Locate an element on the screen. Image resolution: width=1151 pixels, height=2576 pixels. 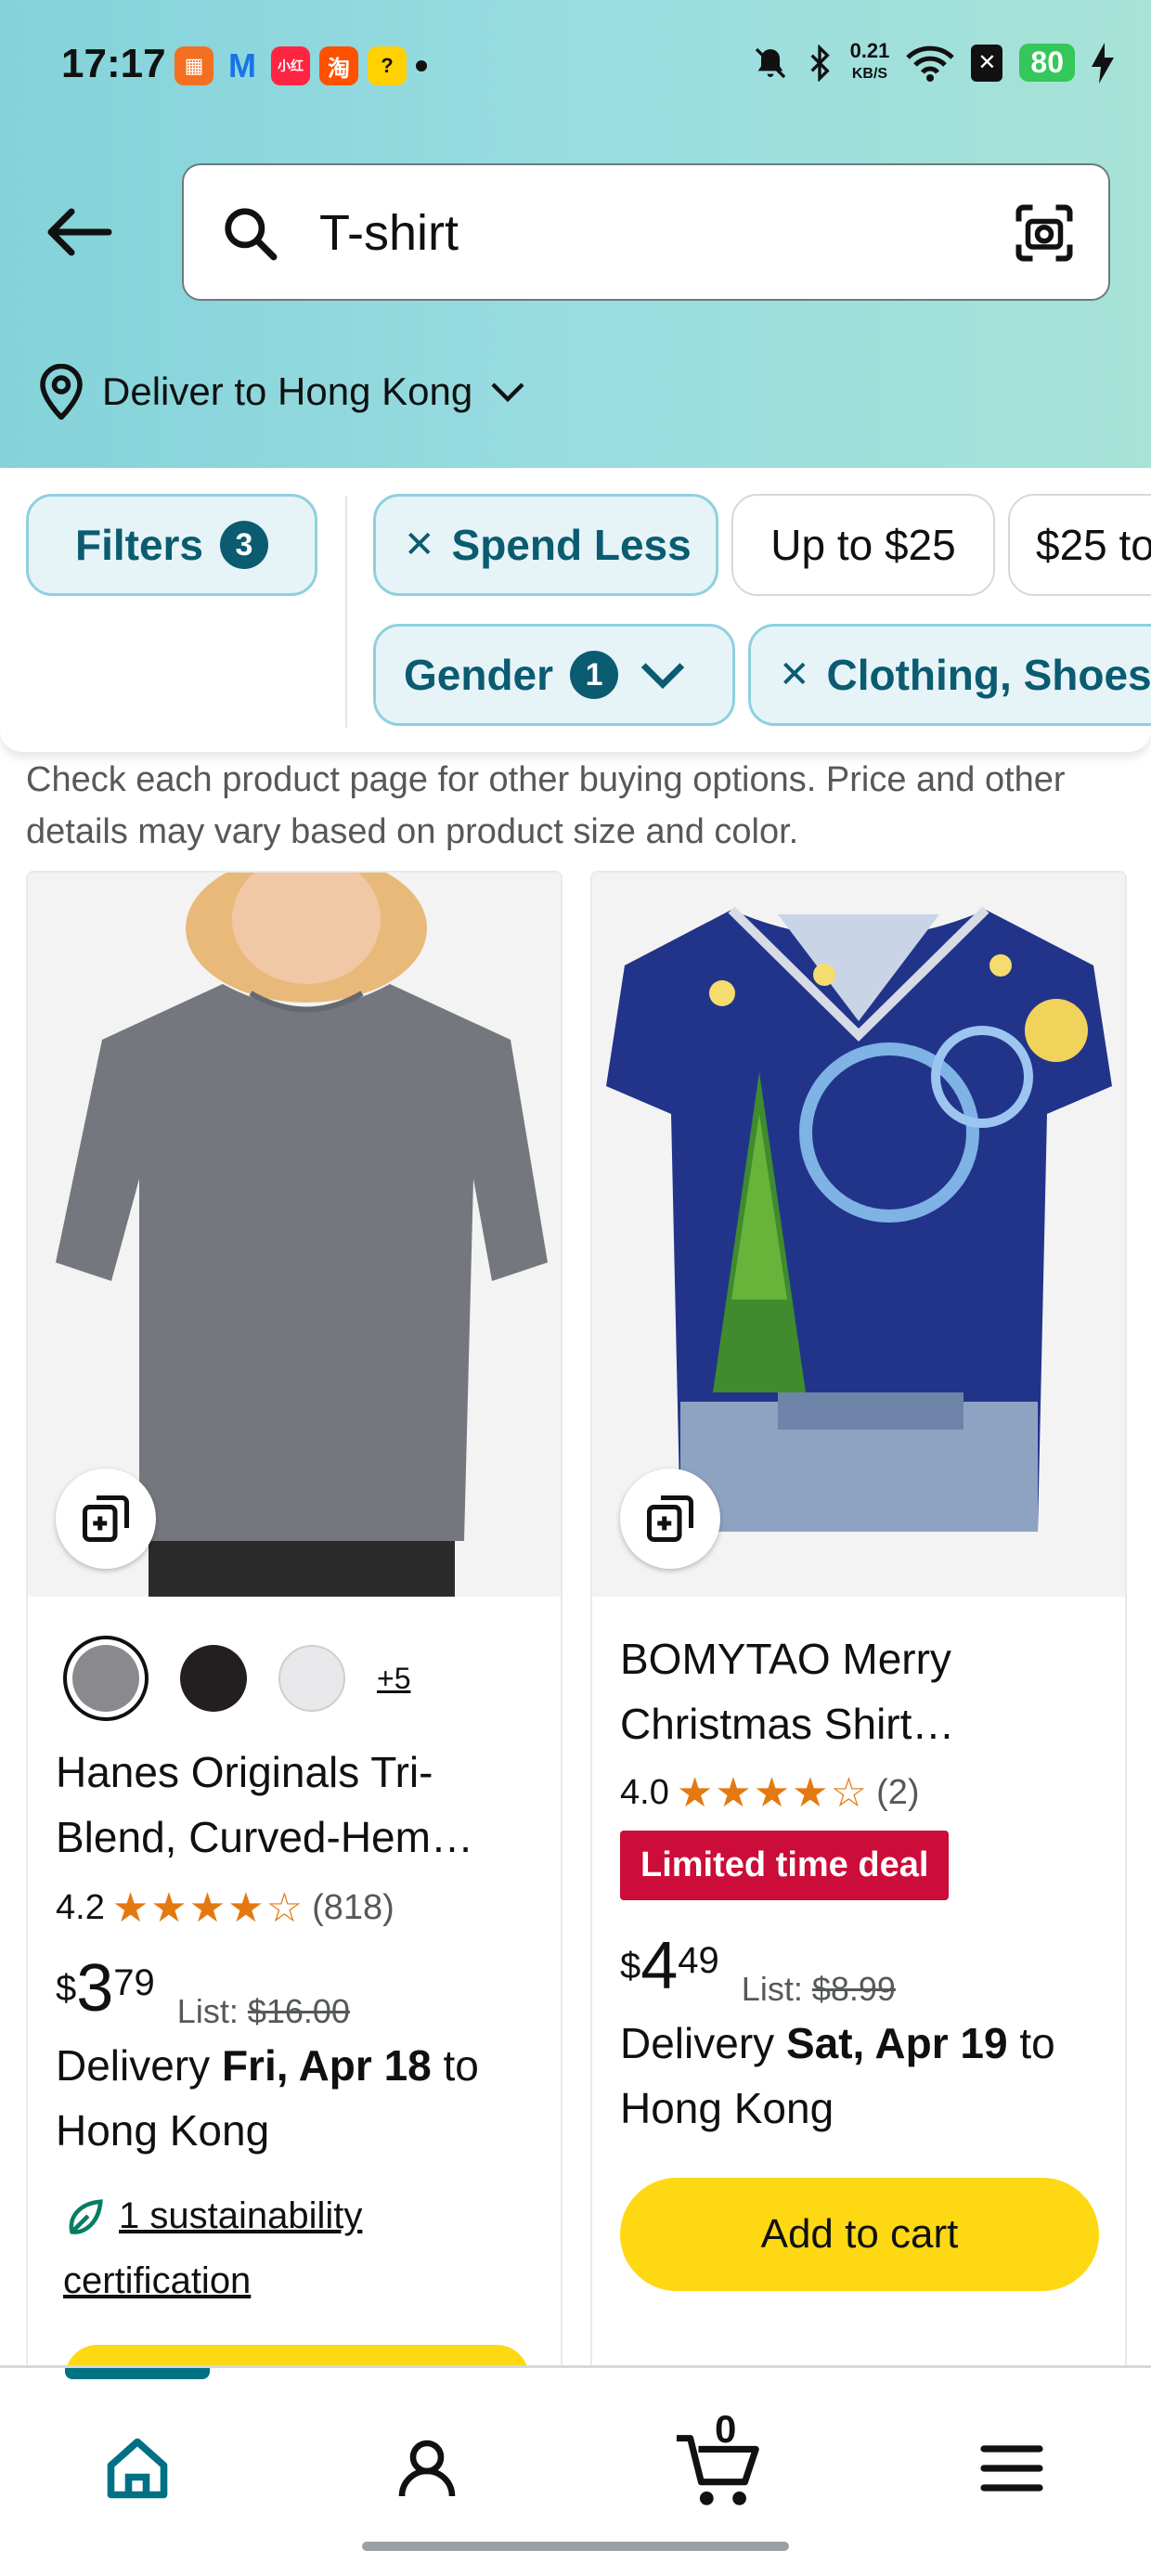
app-icon-1: ▦ is located at coordinates (194, 65).